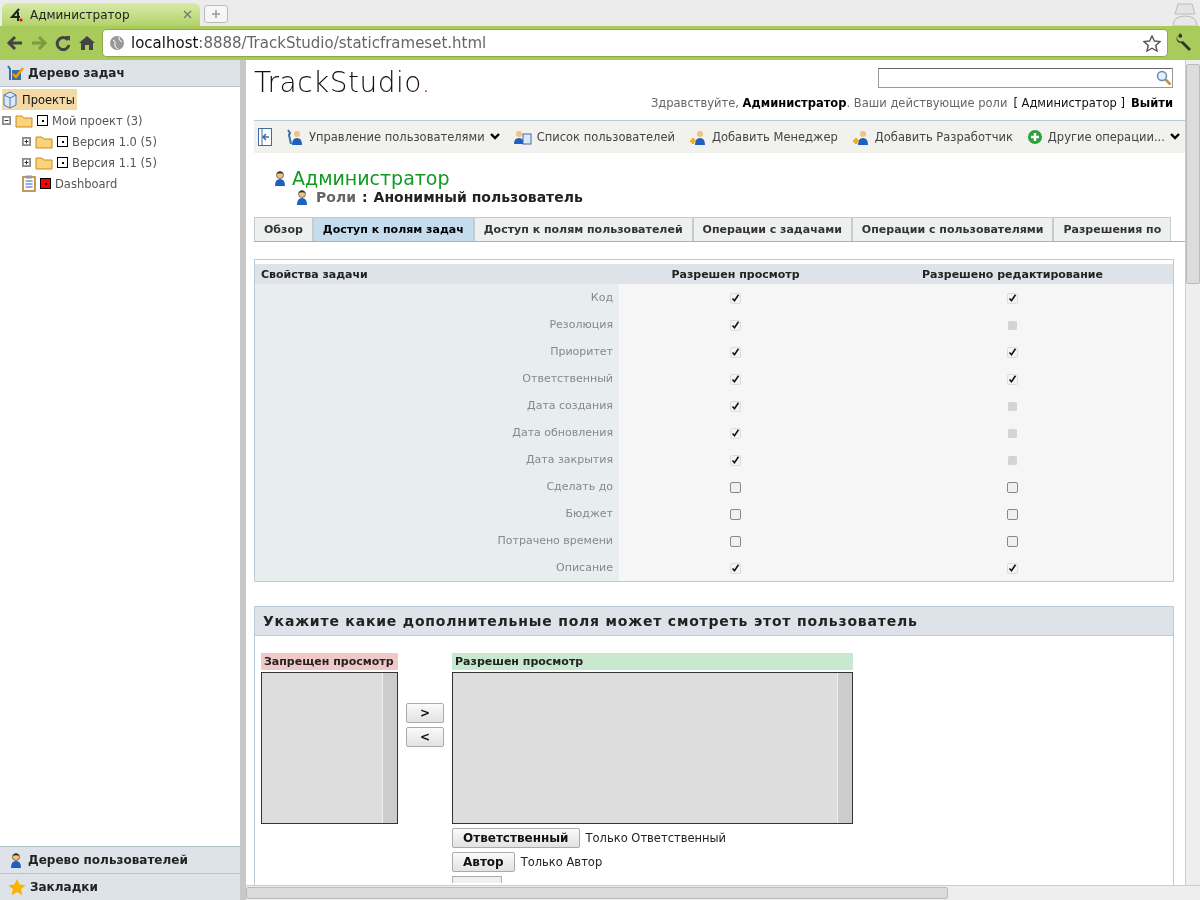 This screenshot has height=900, width=1200. I want to click on cube-icon, so click(10, 99).